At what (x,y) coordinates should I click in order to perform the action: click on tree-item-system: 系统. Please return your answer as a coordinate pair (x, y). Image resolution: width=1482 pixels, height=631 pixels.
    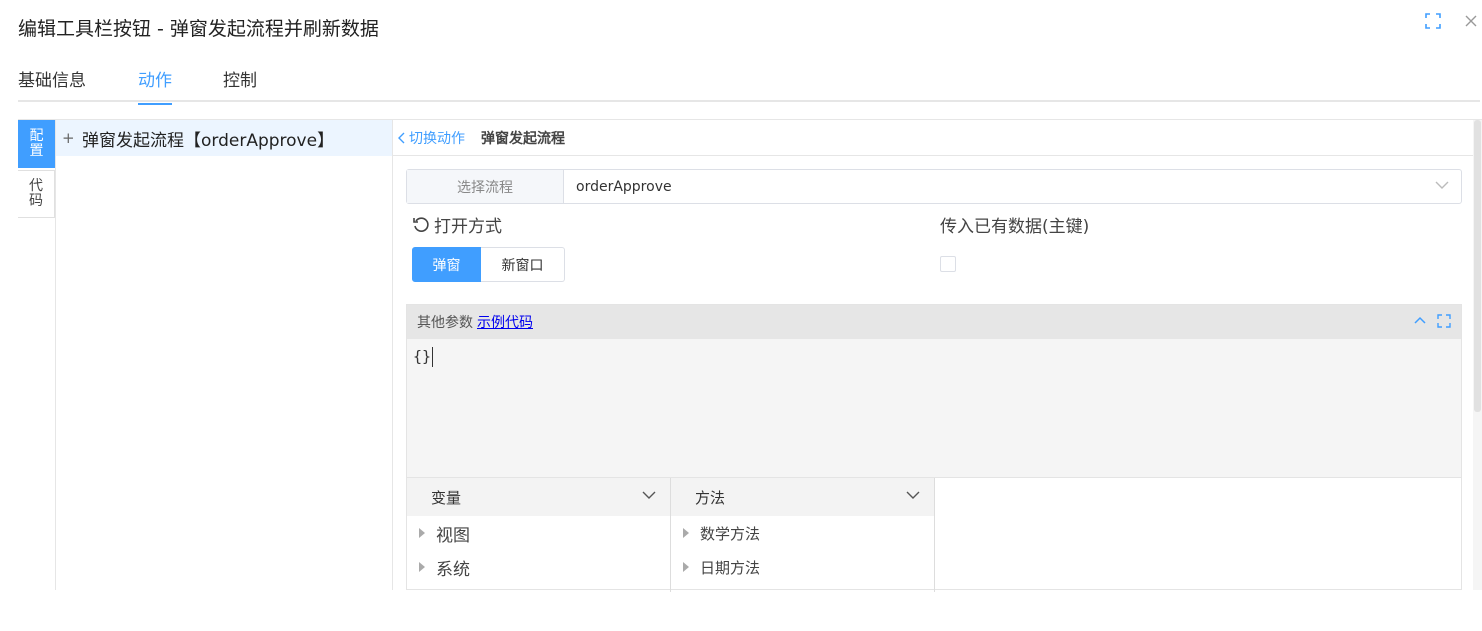
    Looking at the image, I should click on (538, 567).